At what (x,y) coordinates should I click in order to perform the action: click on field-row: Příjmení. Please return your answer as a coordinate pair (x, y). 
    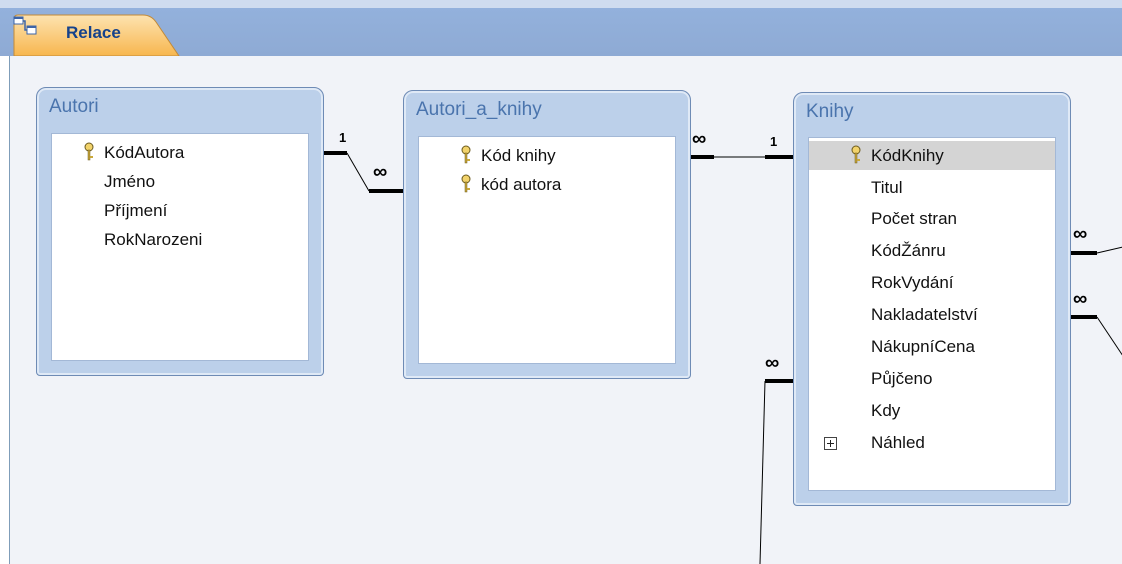
    Looking at the image, I should click on (180, 210).